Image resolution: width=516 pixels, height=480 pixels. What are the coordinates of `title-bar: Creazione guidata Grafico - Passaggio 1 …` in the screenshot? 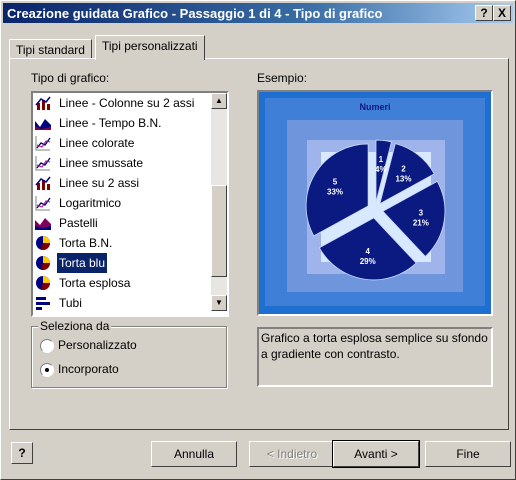 It's located at (258, 13).